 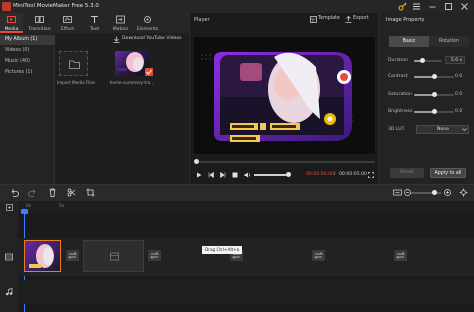 I want to click on brightness-handle, so click(x=434, y=111).